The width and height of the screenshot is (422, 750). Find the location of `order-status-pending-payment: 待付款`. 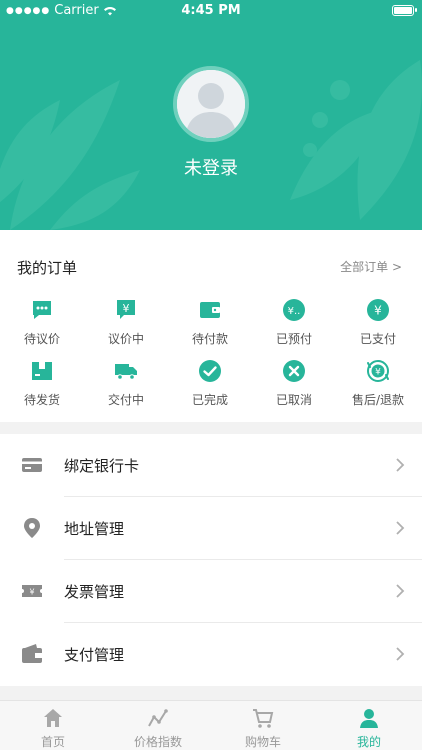

order-status-pending-payment: 待付款 is located at coordinates (210, 322).